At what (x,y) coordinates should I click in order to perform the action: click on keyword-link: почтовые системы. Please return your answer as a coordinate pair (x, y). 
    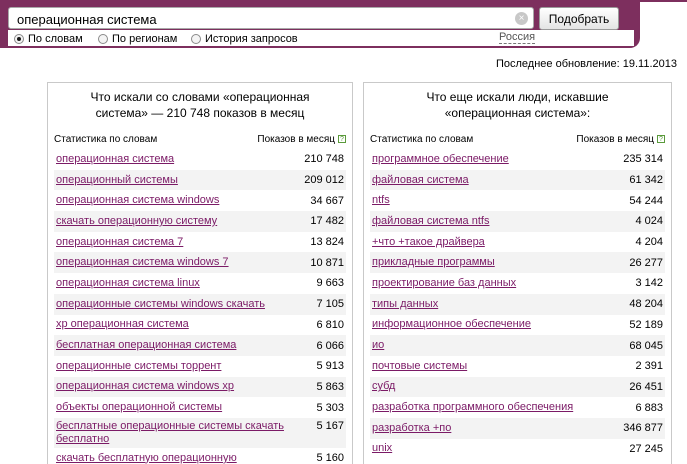
    Looking at the image, I should click on (419, 366).